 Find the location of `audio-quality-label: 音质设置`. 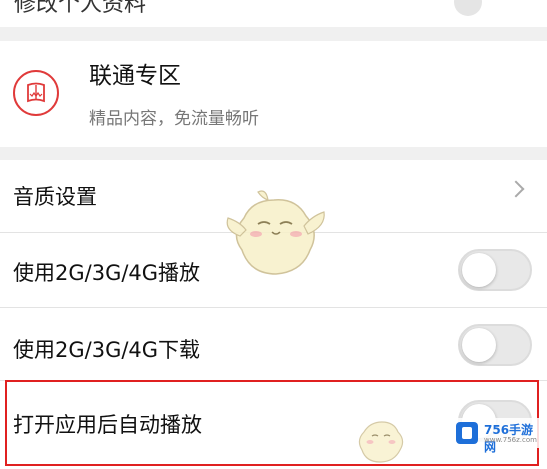

audio-quality-label: 音质设置 is located at coordinates (55, 196).